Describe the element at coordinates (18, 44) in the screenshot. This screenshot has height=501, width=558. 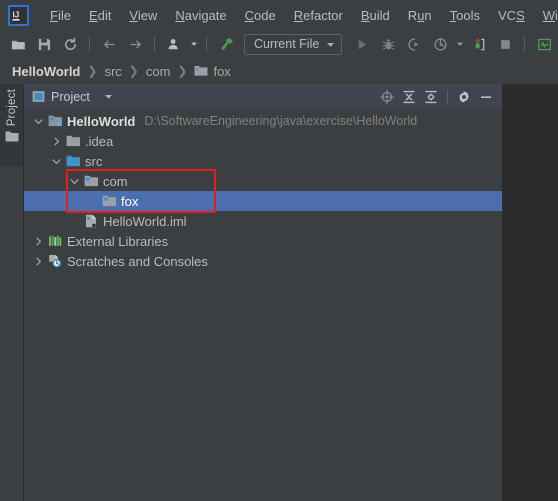
I see `open-folder-icon` at that location.